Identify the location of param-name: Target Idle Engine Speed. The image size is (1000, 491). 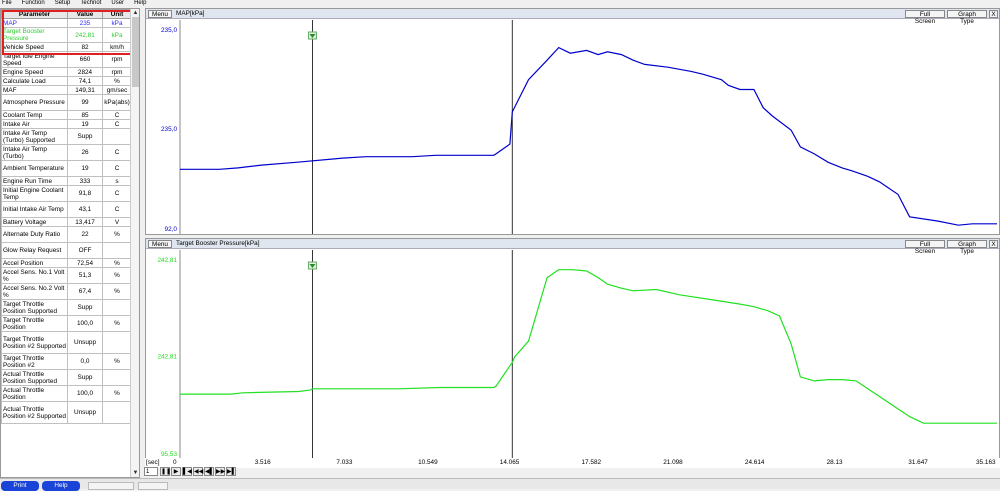
(34, 59).